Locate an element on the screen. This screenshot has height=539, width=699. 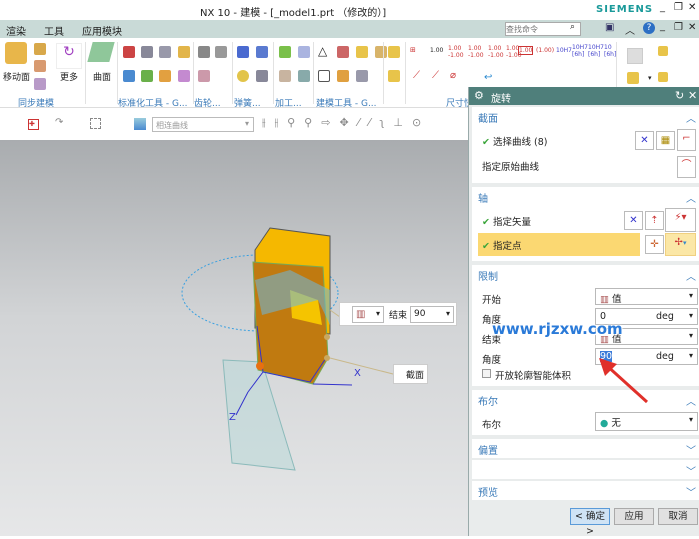
filter-icon: ✚ is located at coordinates (33, 124).